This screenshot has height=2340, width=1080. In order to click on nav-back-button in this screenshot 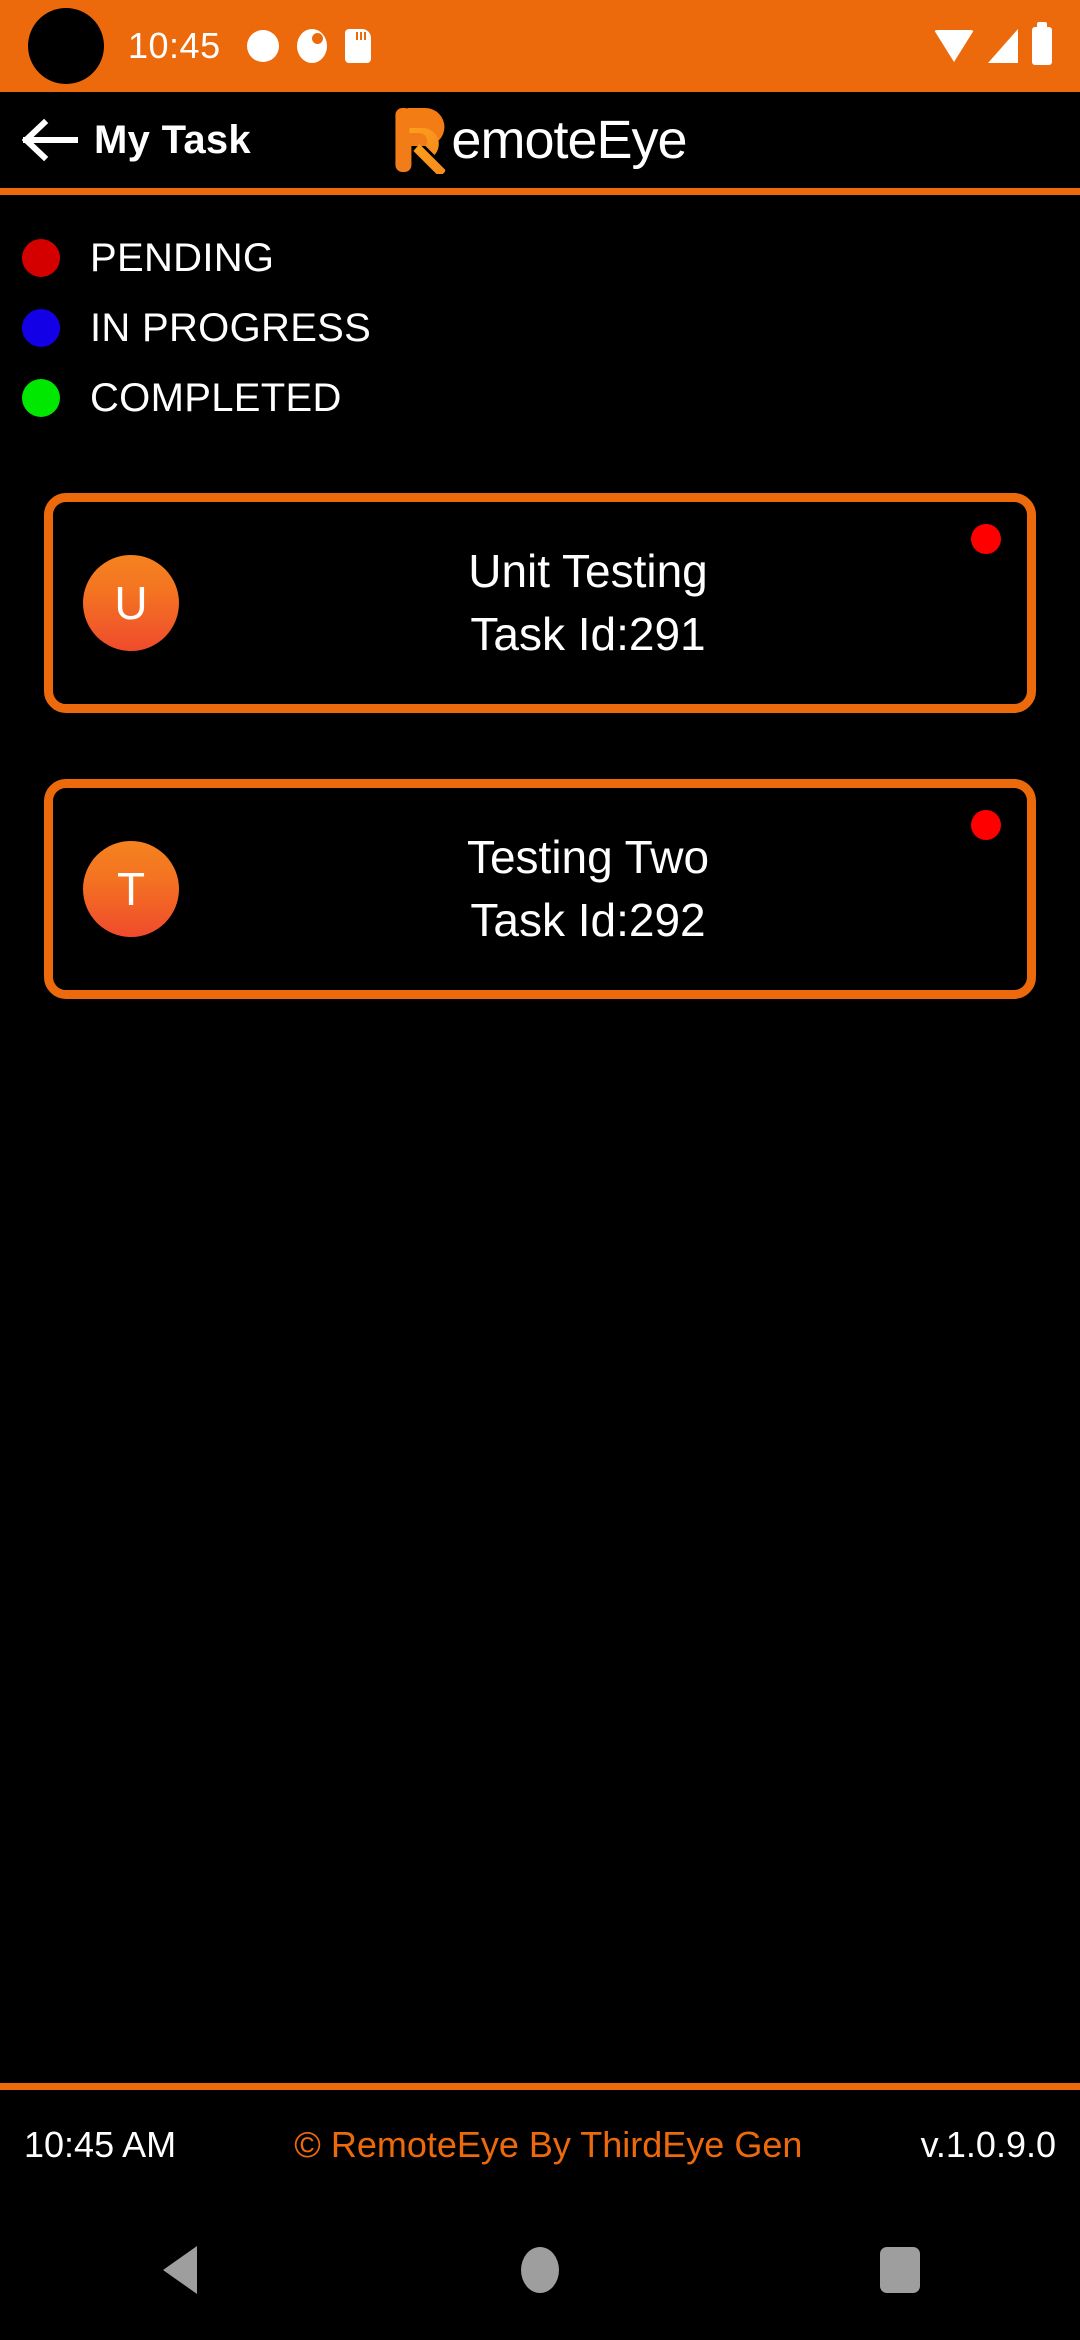, I will do `click(180, 2270)`.